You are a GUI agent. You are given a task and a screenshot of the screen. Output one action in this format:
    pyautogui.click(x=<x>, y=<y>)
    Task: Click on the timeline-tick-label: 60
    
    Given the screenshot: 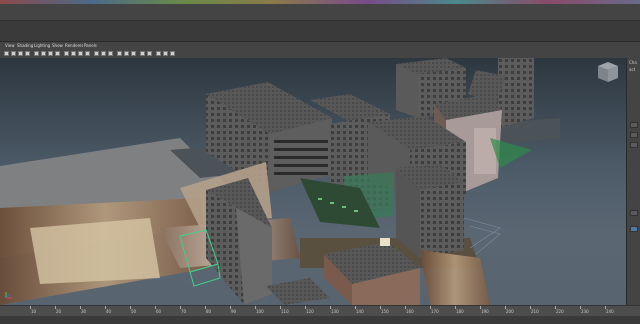 What is the action you would take?
    pyautogui.click(x=159, y=311)
    